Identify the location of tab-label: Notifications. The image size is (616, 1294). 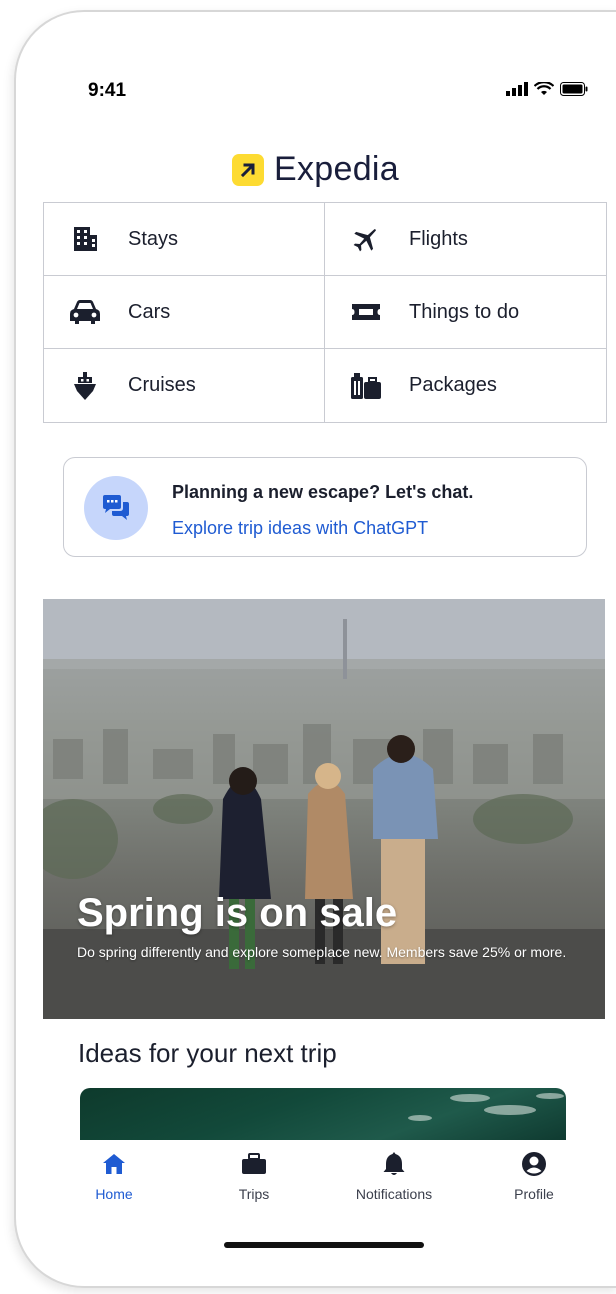
(394, 1194).